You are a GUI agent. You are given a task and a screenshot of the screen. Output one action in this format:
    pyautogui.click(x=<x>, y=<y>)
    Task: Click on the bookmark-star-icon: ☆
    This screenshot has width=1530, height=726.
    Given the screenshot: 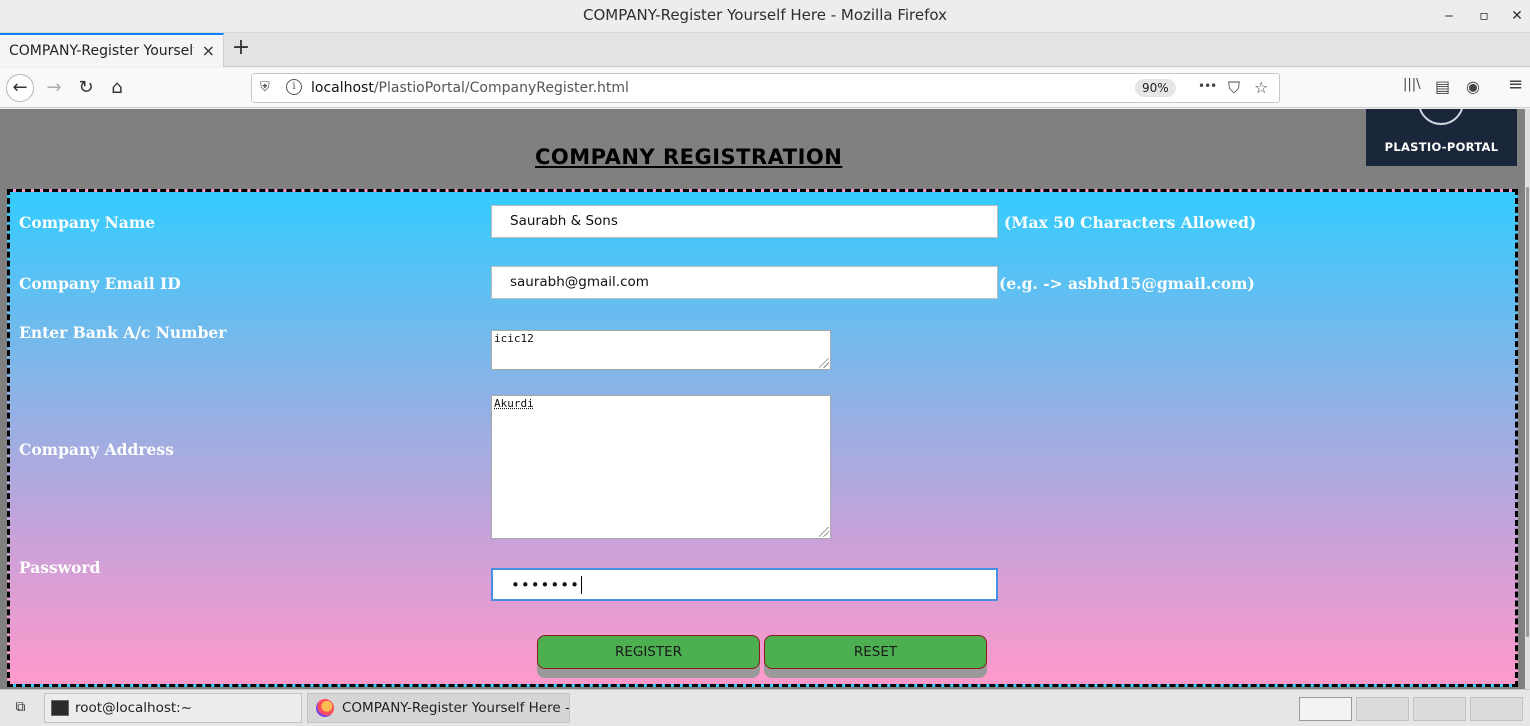 What is the action you would take?
    pyautogui.click(x=1261, y=87)
    